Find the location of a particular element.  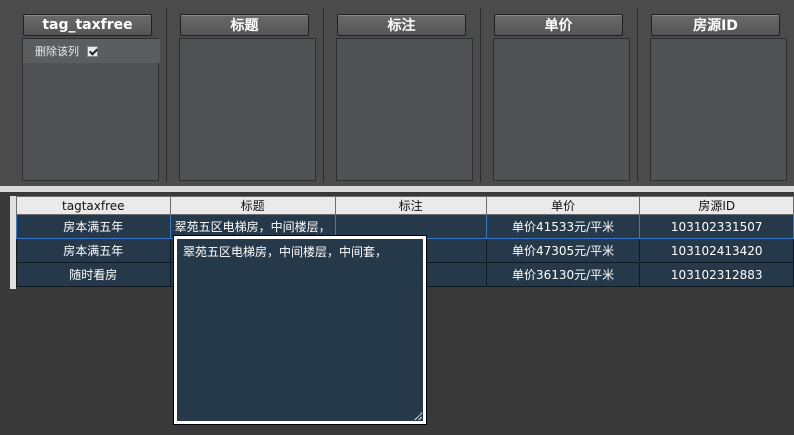

grid-column-header: 标注 is located at coordinates (410, 205).